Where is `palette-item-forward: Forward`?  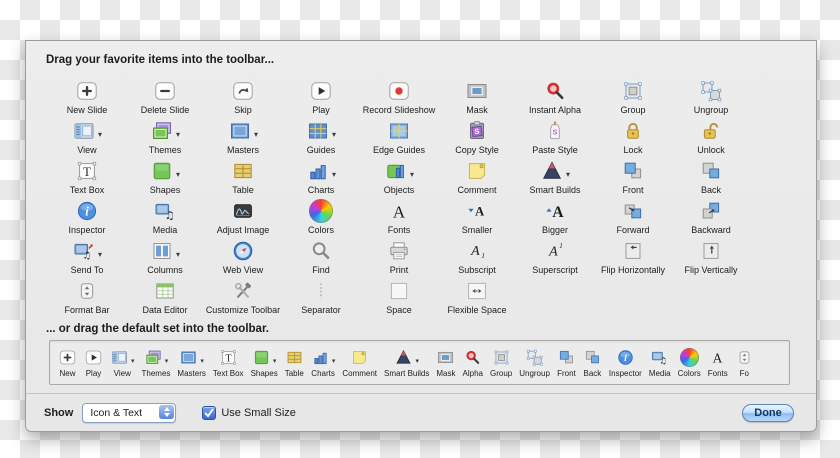 palette-item-forward: Forward is located at coordinates (633, 217).